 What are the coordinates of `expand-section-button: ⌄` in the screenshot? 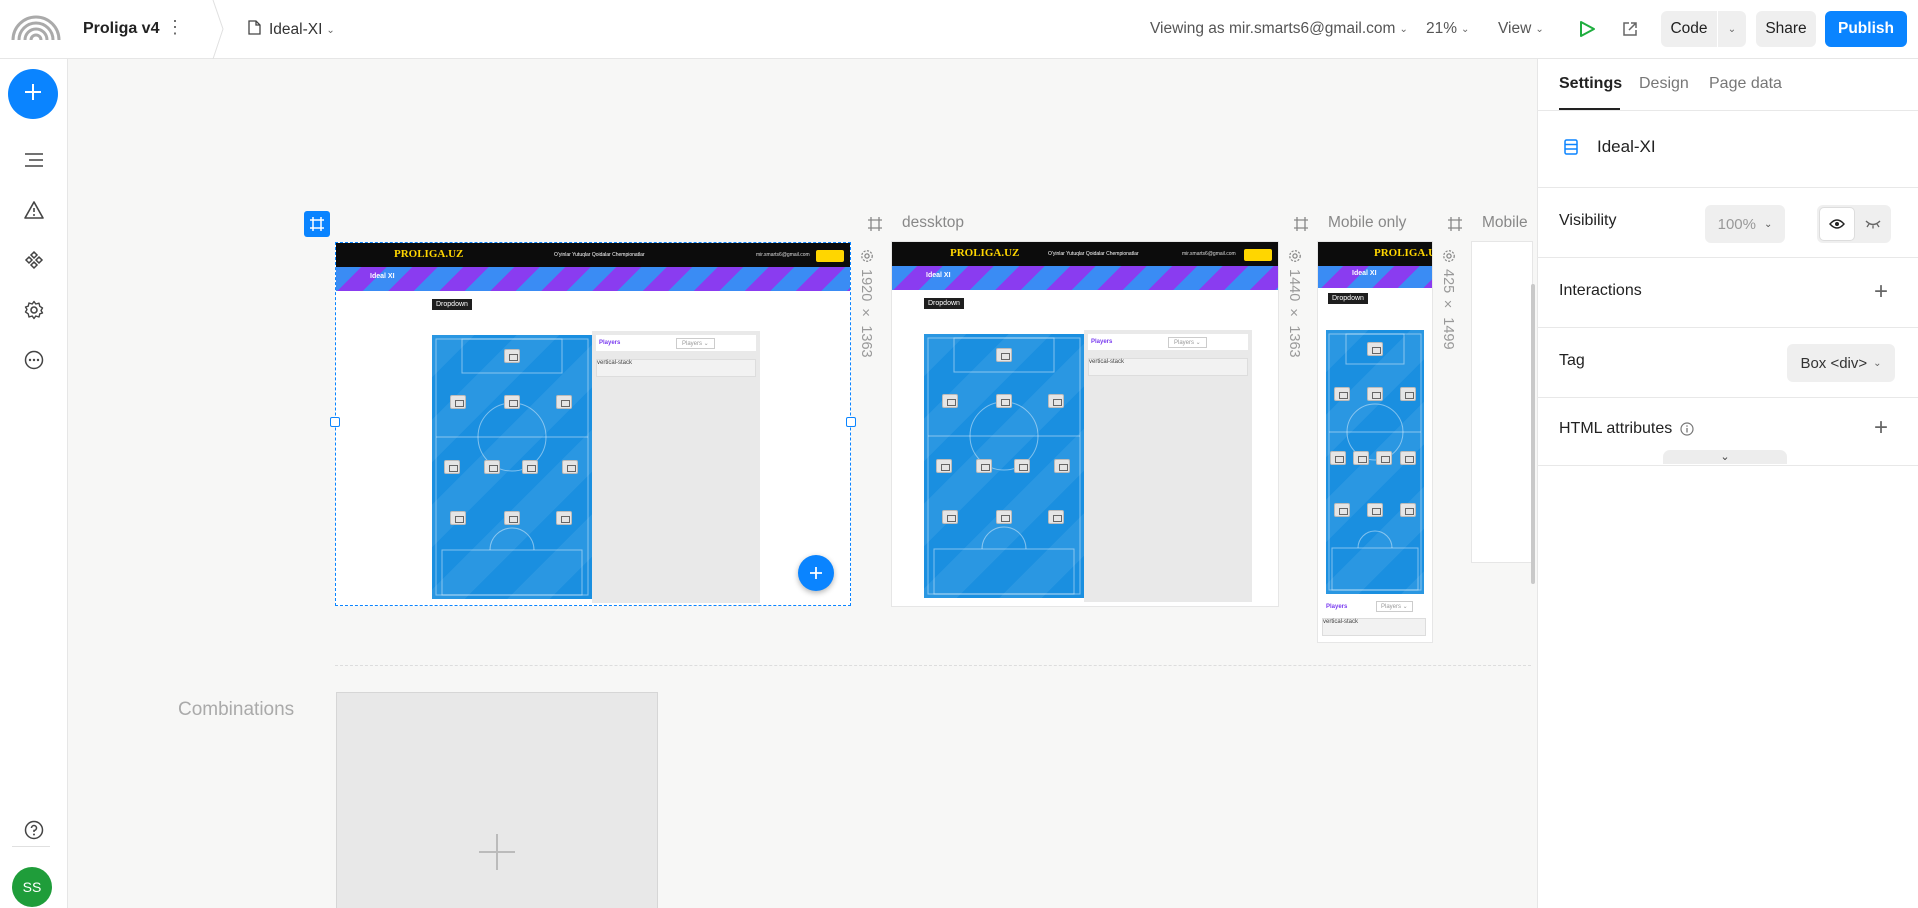 It's located at (1725, 457).